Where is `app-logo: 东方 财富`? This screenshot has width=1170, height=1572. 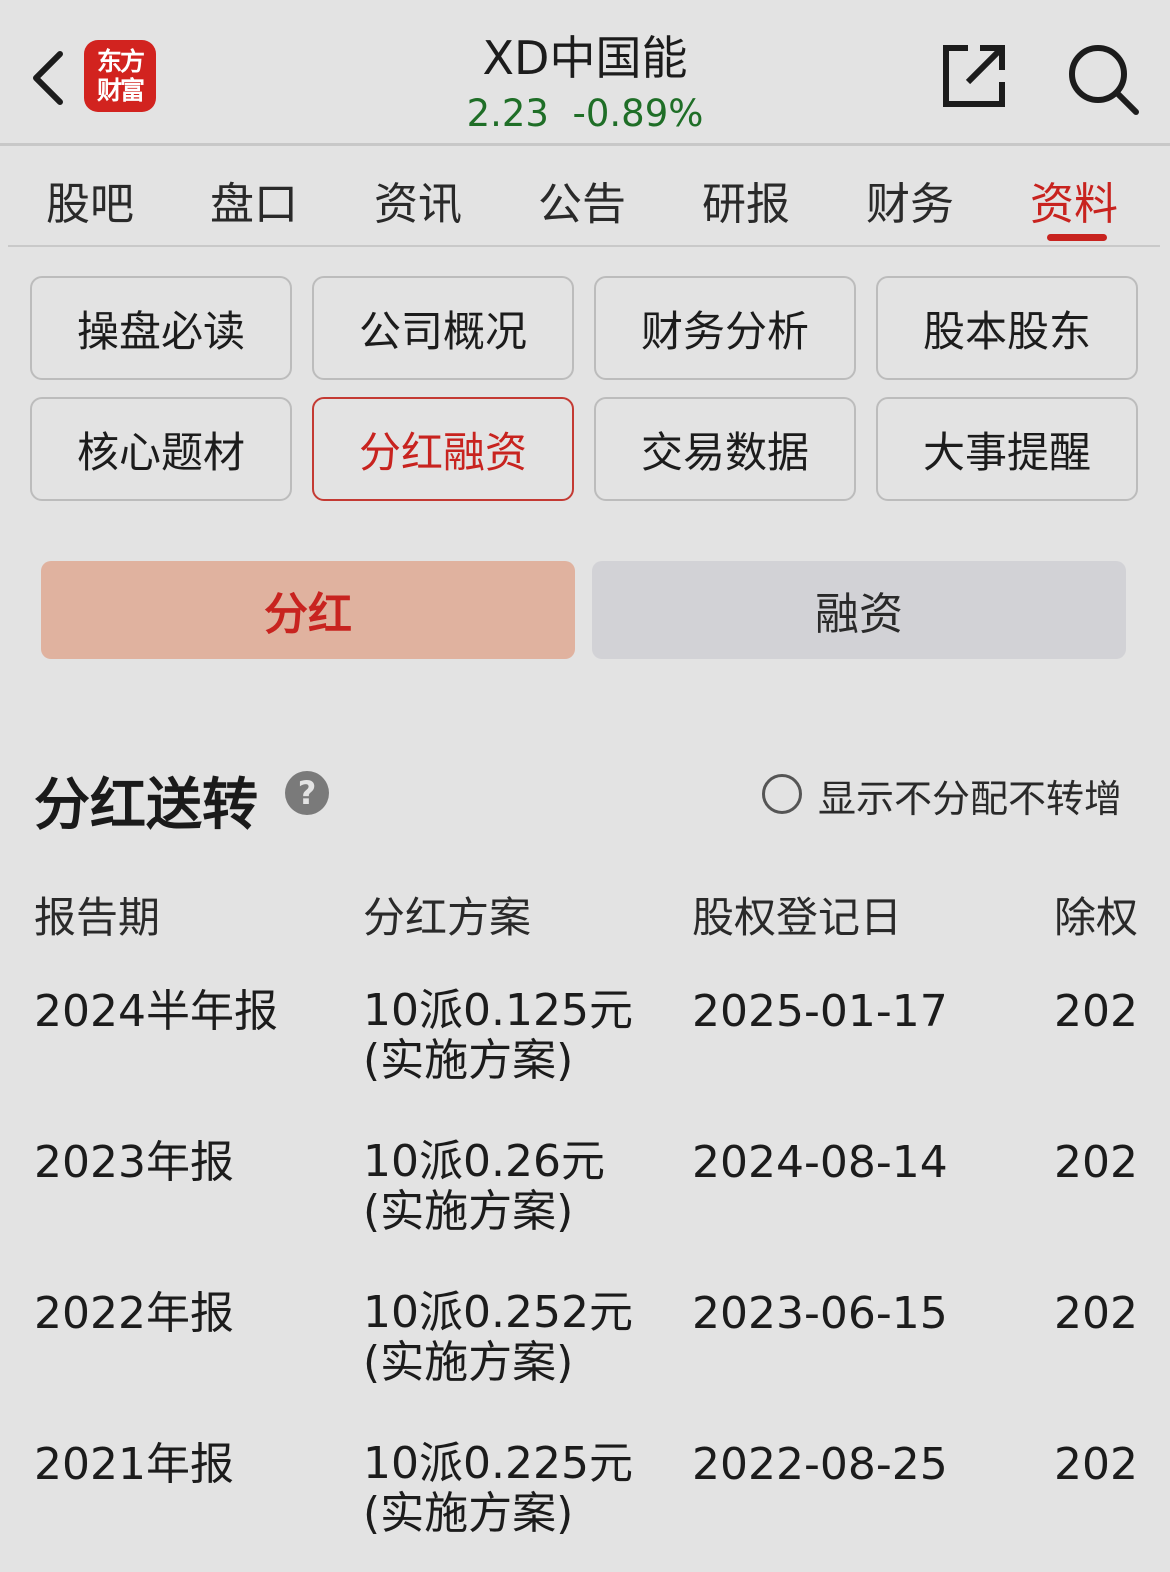 app-logo: 东方 财富 is located at coordinates (120, 76).